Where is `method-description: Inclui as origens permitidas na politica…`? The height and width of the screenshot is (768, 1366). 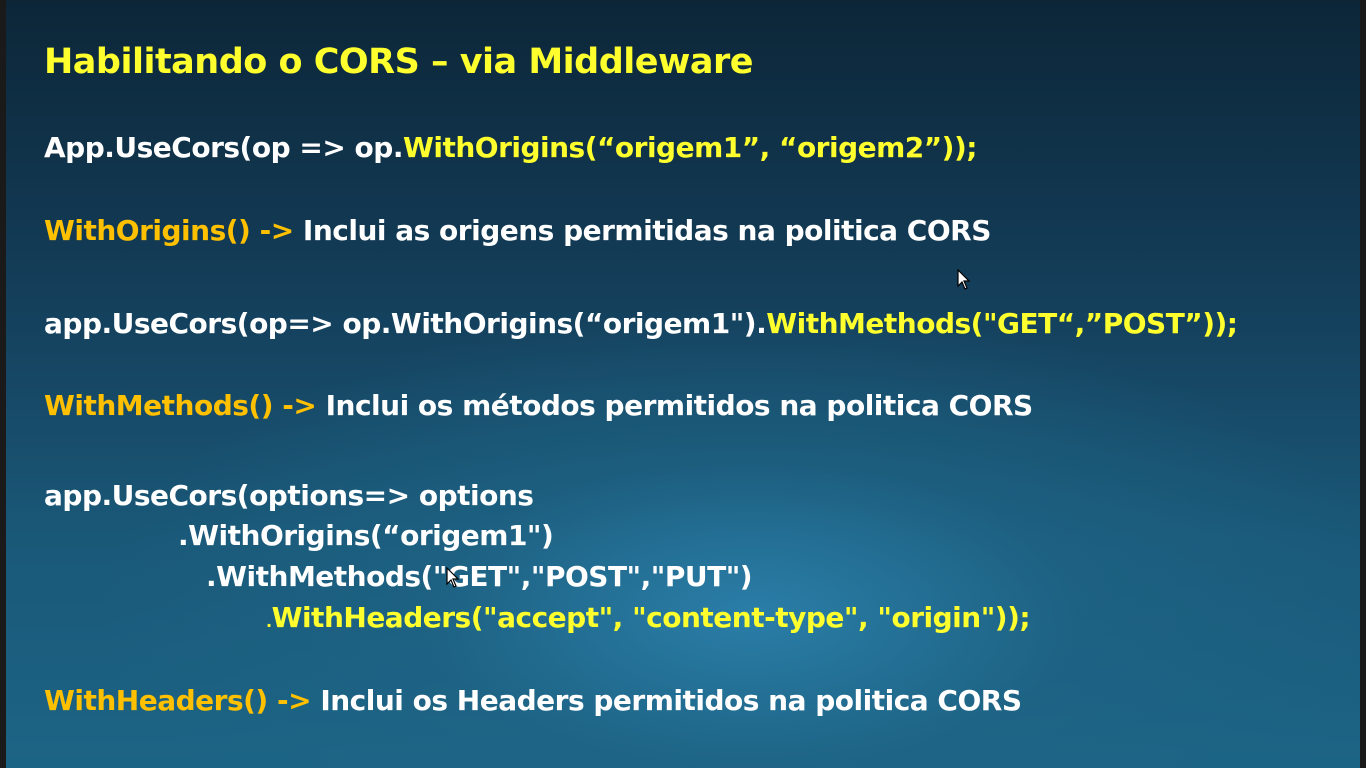
method-description: Inclui as origens permitidas na politica… is located at coordinates (646, 230).